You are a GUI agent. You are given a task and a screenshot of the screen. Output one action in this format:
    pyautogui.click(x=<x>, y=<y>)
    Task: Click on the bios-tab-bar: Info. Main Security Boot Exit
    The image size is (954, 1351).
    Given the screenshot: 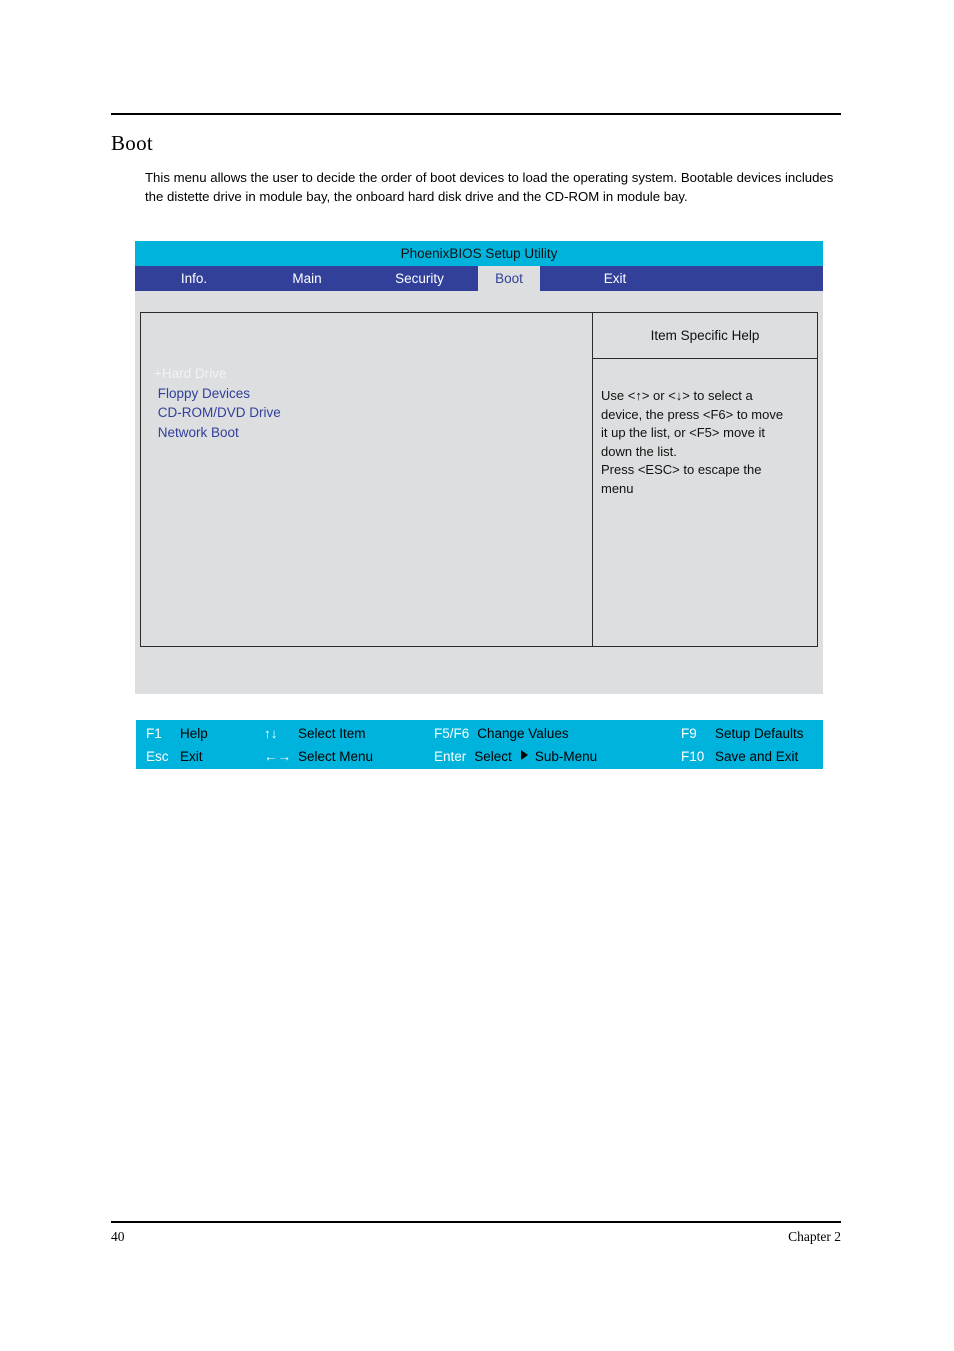 What is the action you would take?
    pyautogui.click(x=479, y=278)
    